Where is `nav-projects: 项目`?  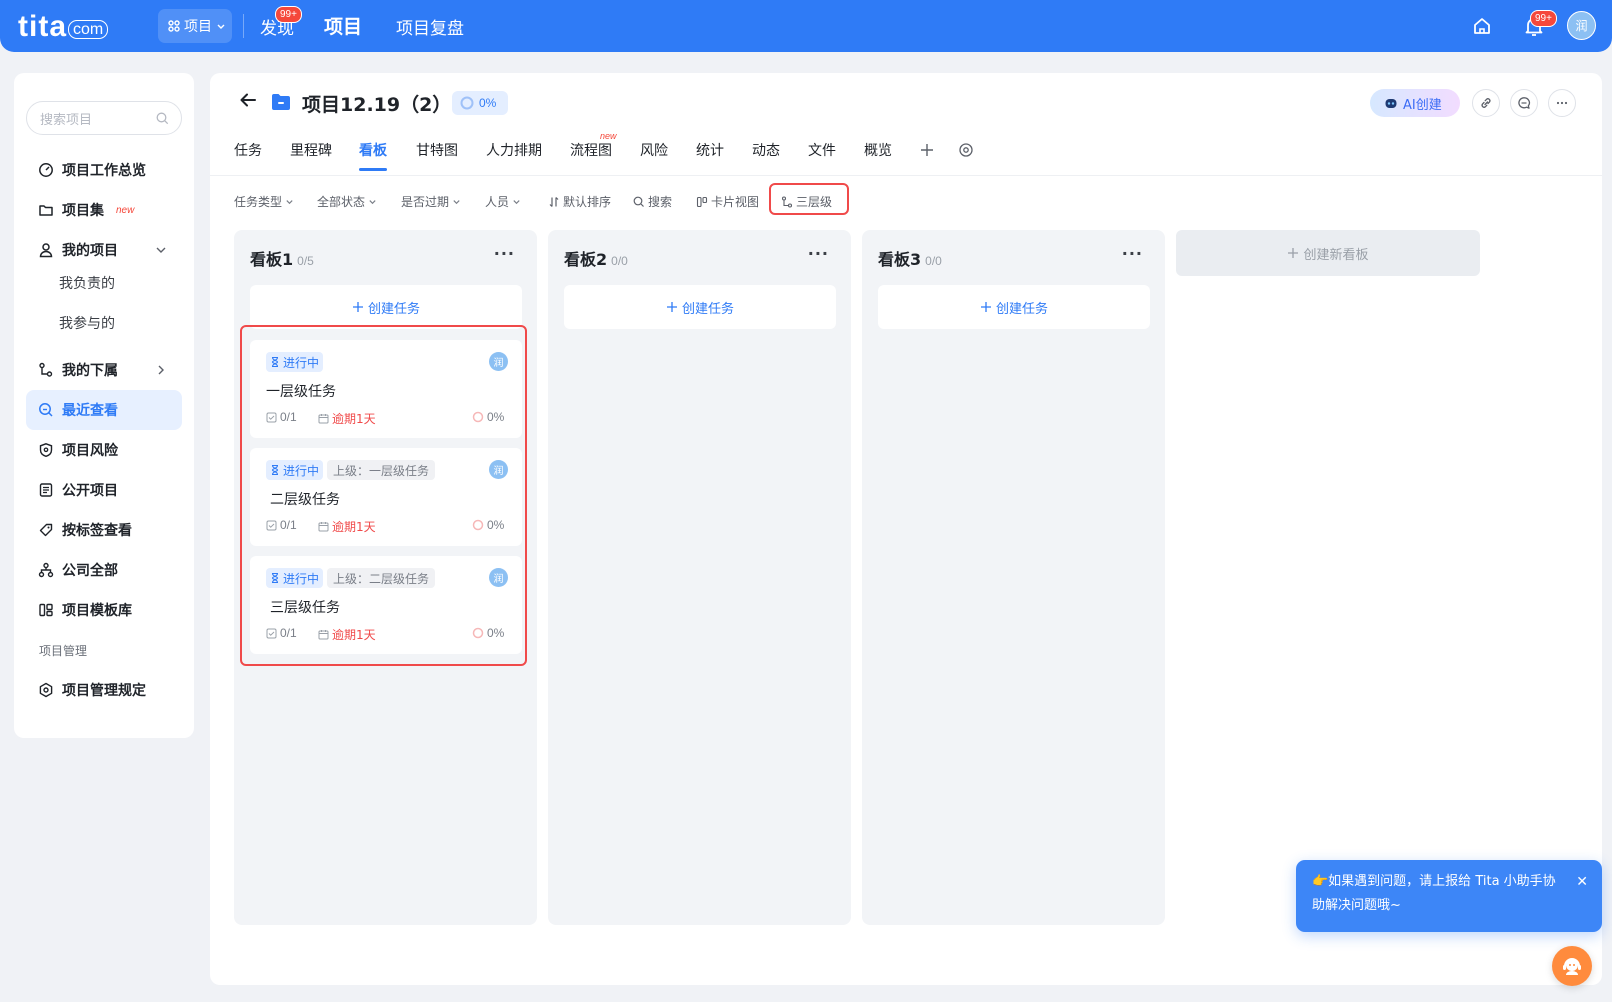 nav-projects: 项目 is located at coordinates (343, 25).